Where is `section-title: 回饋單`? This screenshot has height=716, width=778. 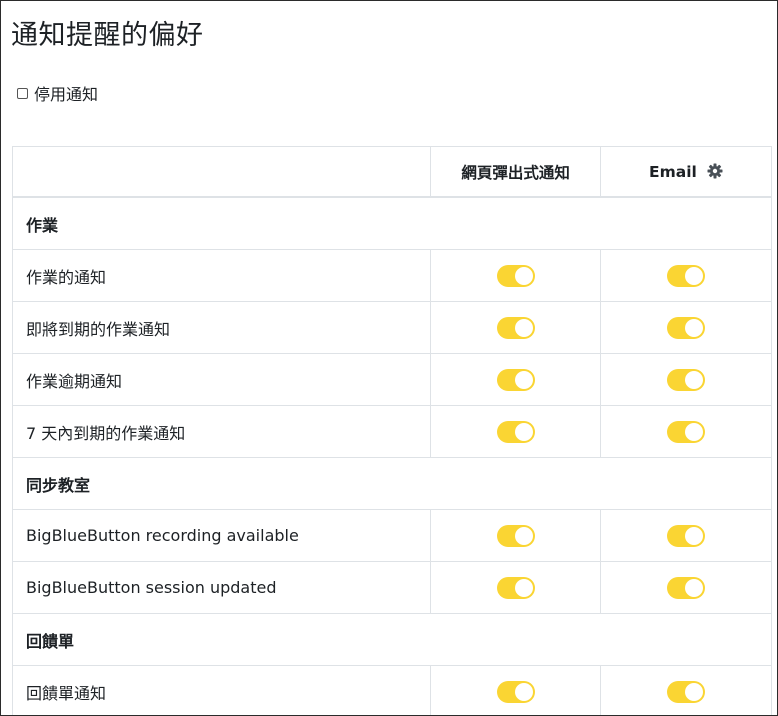 section-title: 回饋單 is located at coordinates (392, 639).